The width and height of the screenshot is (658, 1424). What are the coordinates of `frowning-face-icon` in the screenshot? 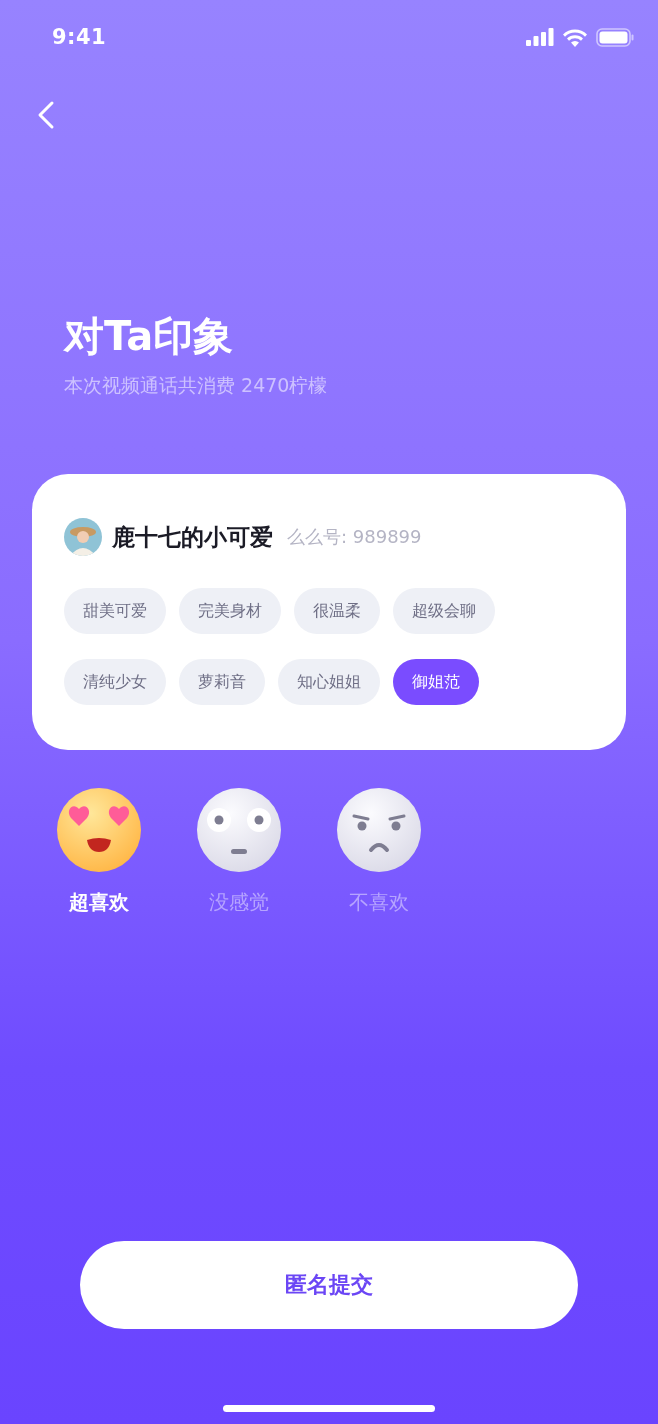 It's located at (379, 830).